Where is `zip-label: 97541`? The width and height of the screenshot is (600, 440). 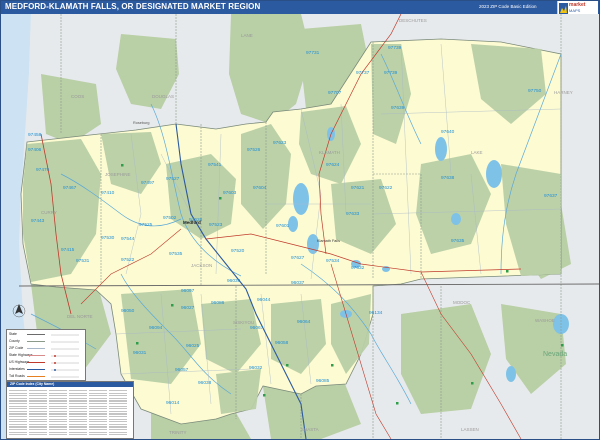 zip-label: 97541 is located at coordinates (215, 165).